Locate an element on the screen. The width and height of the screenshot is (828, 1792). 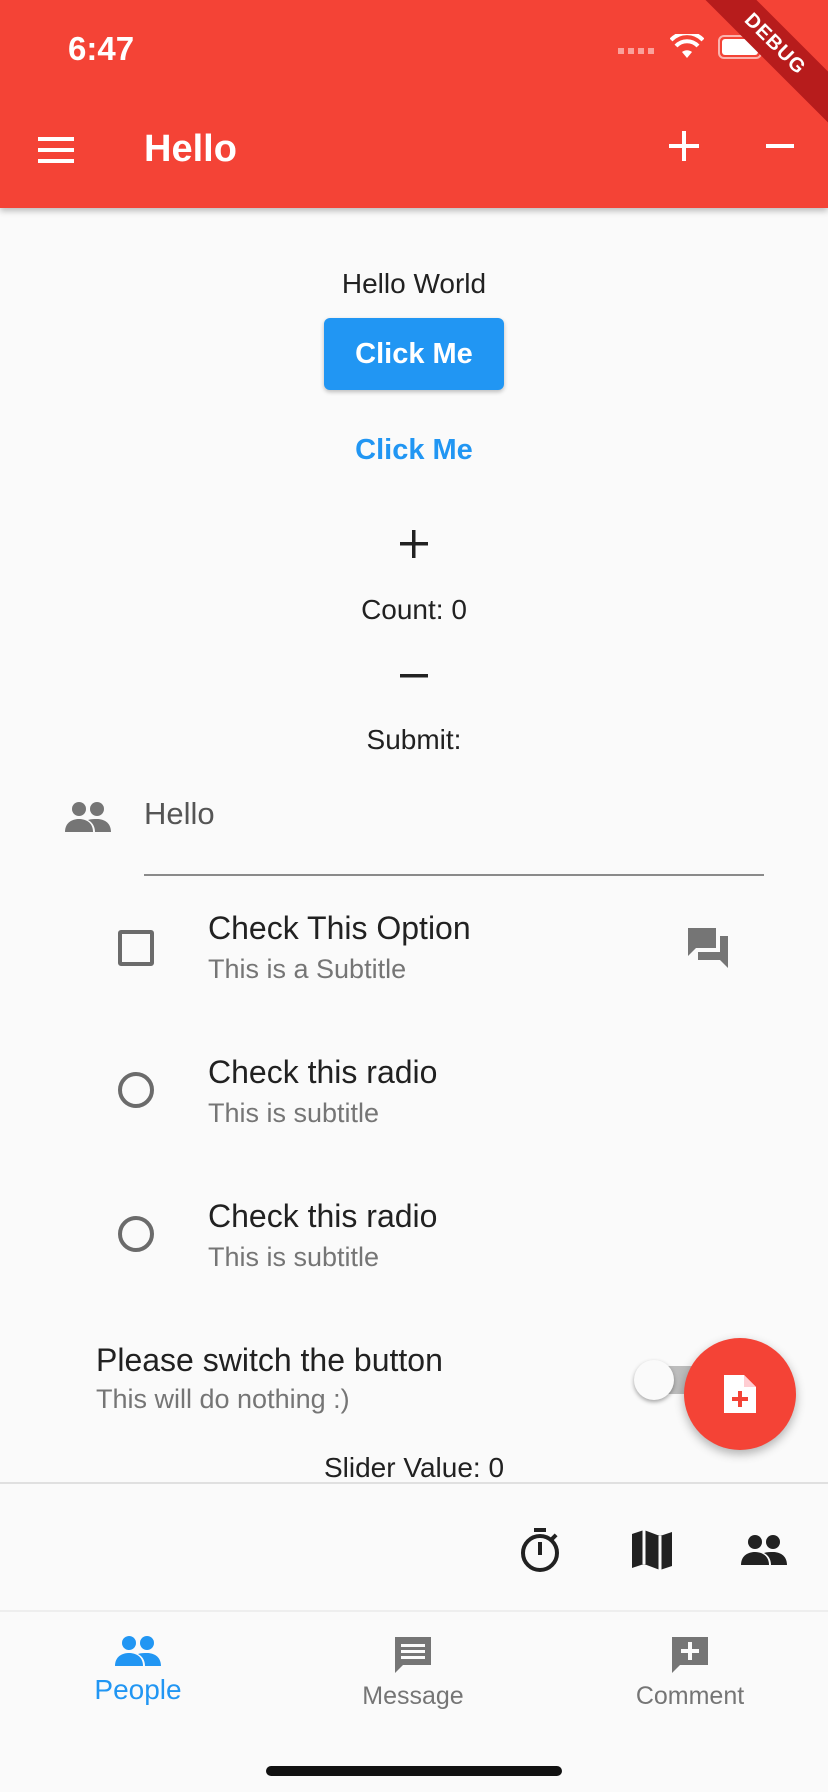
add-comment-icon is located at coordinates (690, 1655).